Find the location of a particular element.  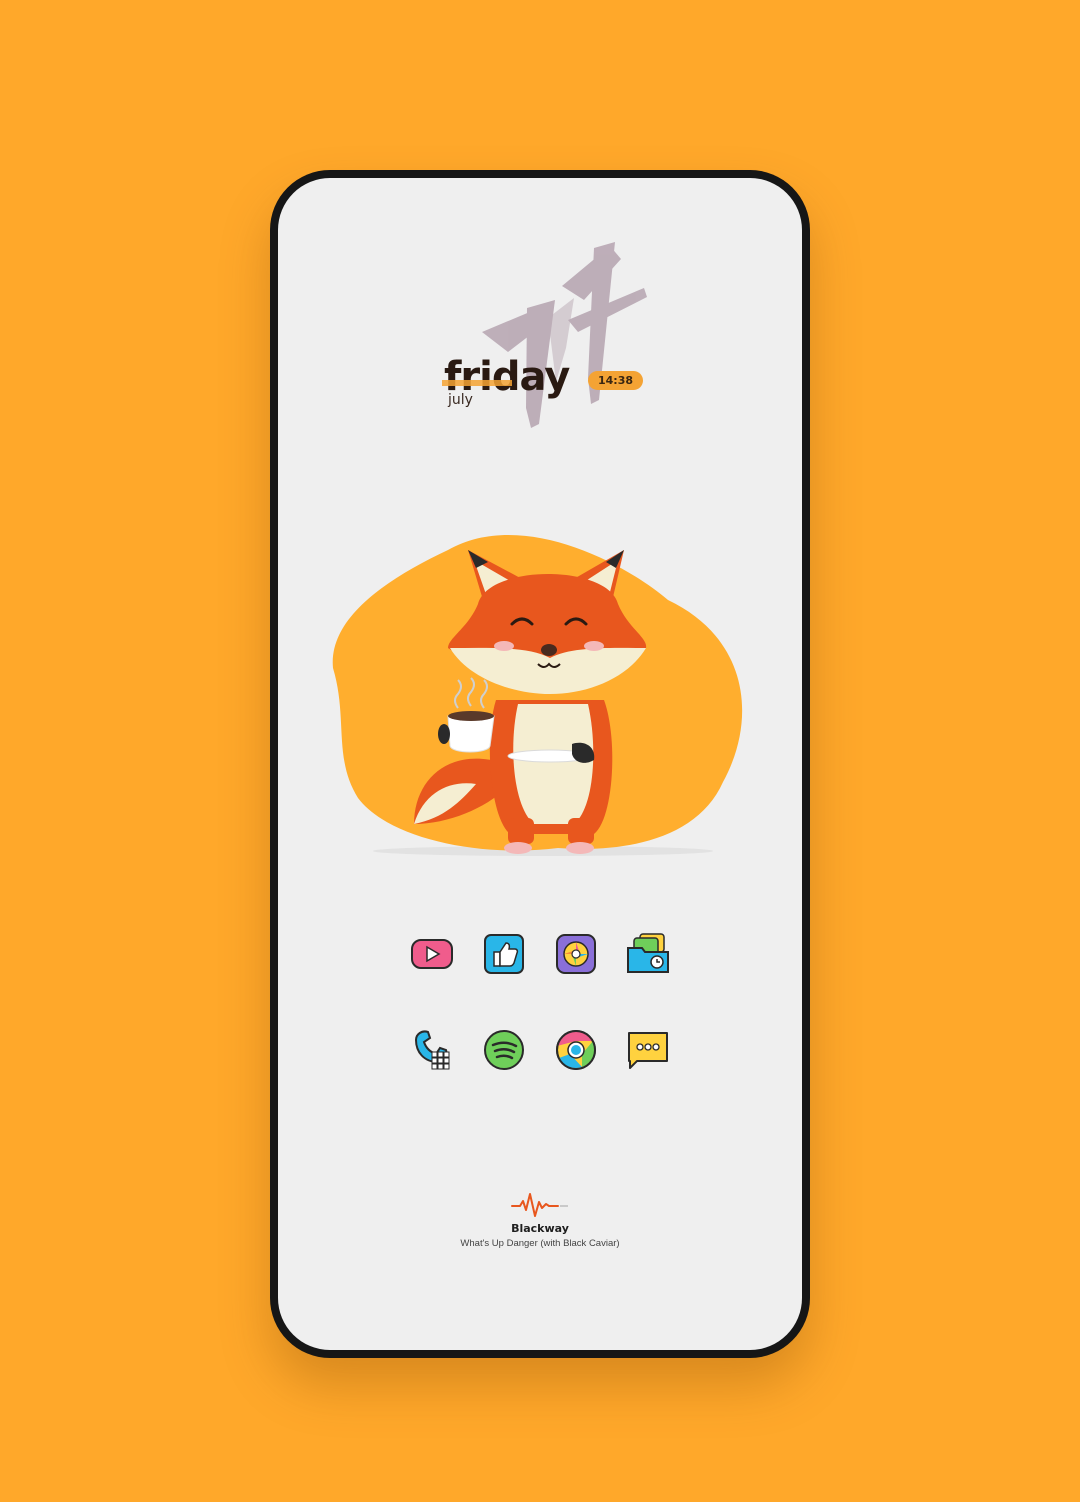

phone-dialer-icon is located at coordinates (432, 1050).